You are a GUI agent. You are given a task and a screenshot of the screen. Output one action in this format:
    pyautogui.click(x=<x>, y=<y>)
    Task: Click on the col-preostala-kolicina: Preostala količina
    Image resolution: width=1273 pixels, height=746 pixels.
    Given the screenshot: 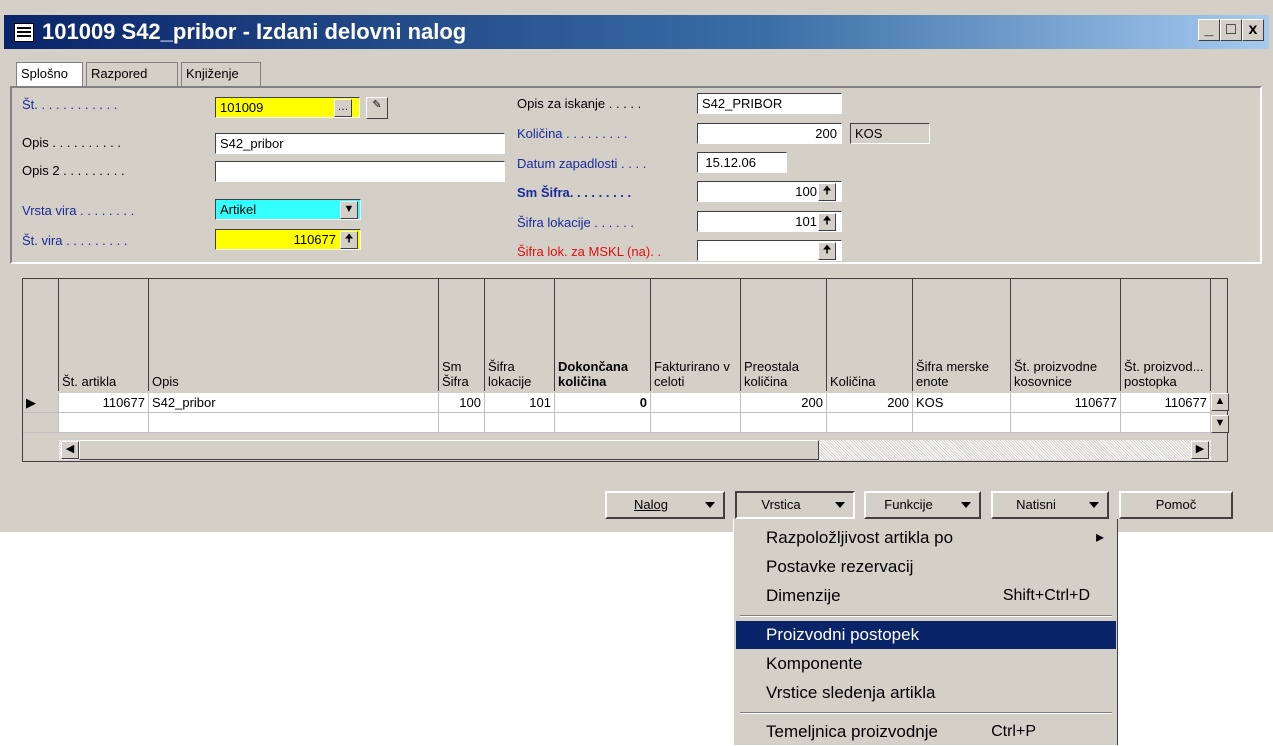 What is the action you would take?
    pyautogui.click(x=784, y=335)
    